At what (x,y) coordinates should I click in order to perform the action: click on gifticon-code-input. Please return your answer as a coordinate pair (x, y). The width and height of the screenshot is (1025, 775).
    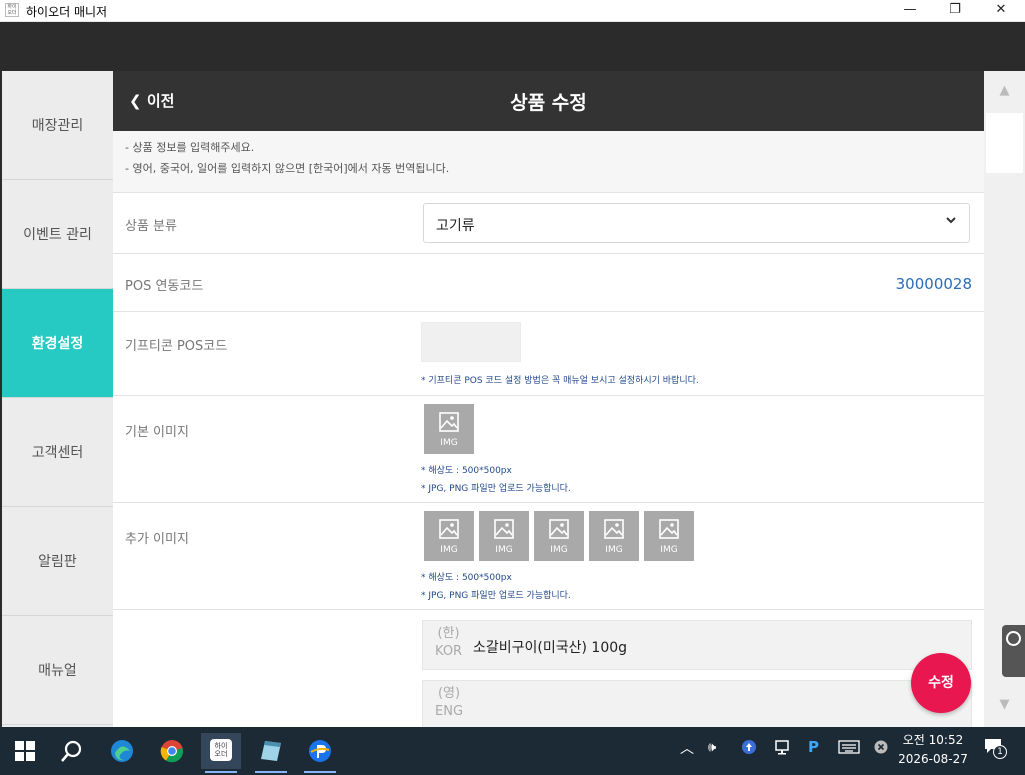
    Looking at the image, I should click on (471, 342).